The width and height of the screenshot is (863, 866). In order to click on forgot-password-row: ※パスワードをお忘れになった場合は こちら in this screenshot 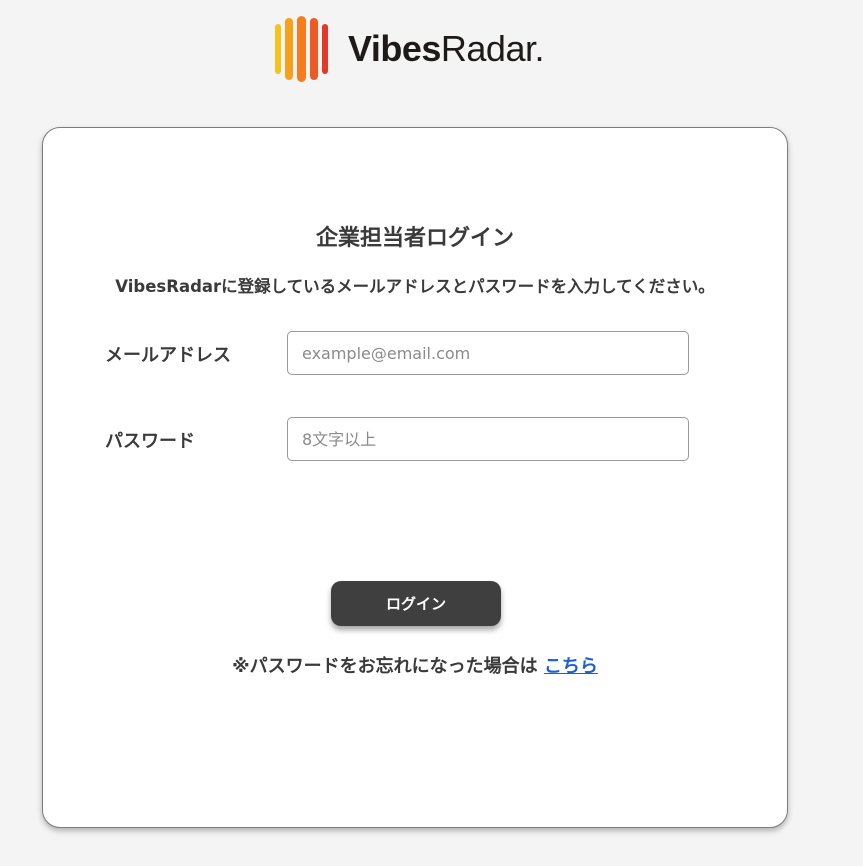, I will do `click(415, 665)`.